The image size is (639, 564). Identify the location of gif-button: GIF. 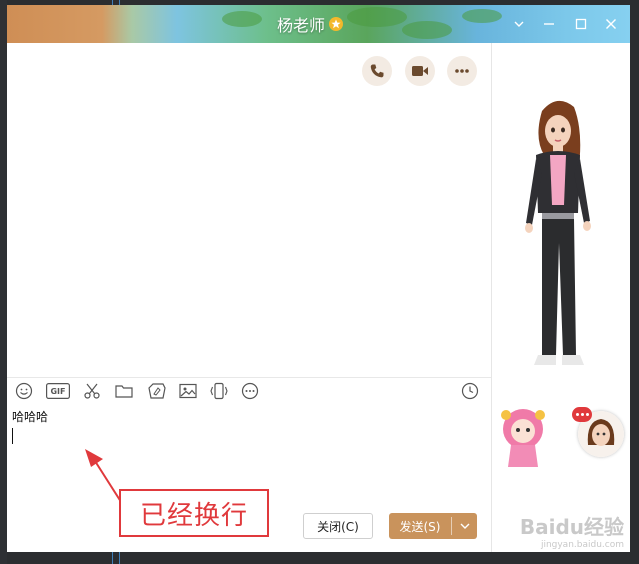
(58, 391).